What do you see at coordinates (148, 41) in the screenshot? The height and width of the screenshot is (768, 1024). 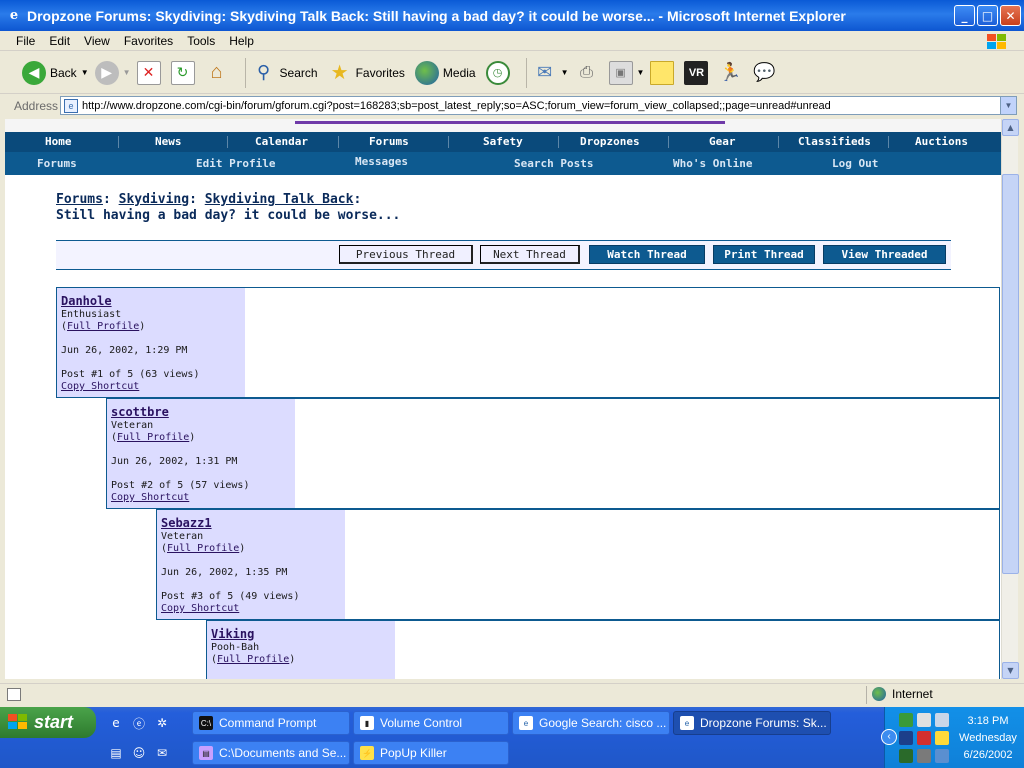 I see `menu-favorites: Favorites` at bounding box center [148, 41].